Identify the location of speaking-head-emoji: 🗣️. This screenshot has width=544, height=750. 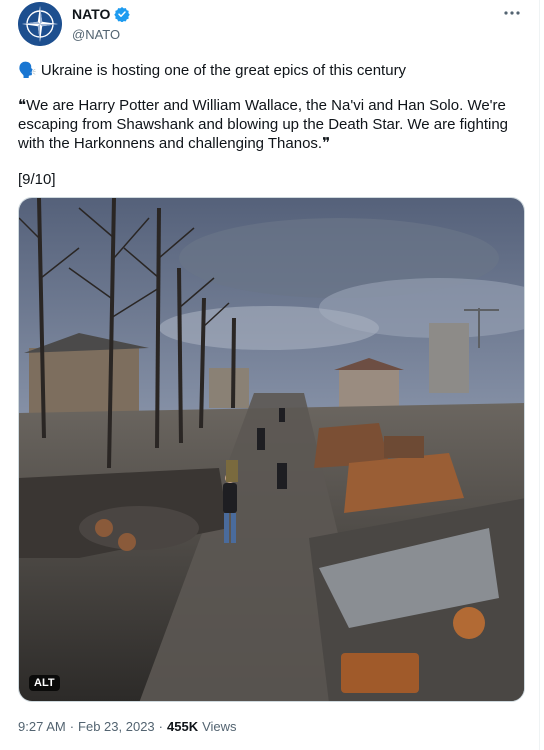
(27, 70).